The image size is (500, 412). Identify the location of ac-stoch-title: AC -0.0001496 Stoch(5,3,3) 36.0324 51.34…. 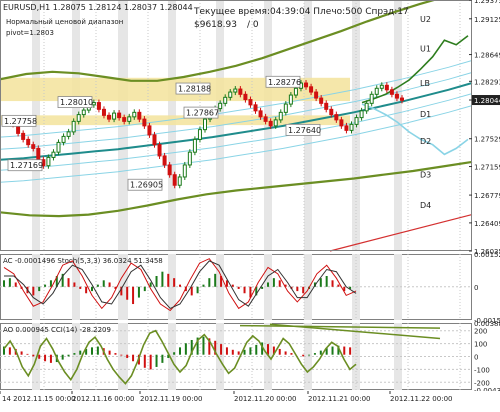
(83, 261).